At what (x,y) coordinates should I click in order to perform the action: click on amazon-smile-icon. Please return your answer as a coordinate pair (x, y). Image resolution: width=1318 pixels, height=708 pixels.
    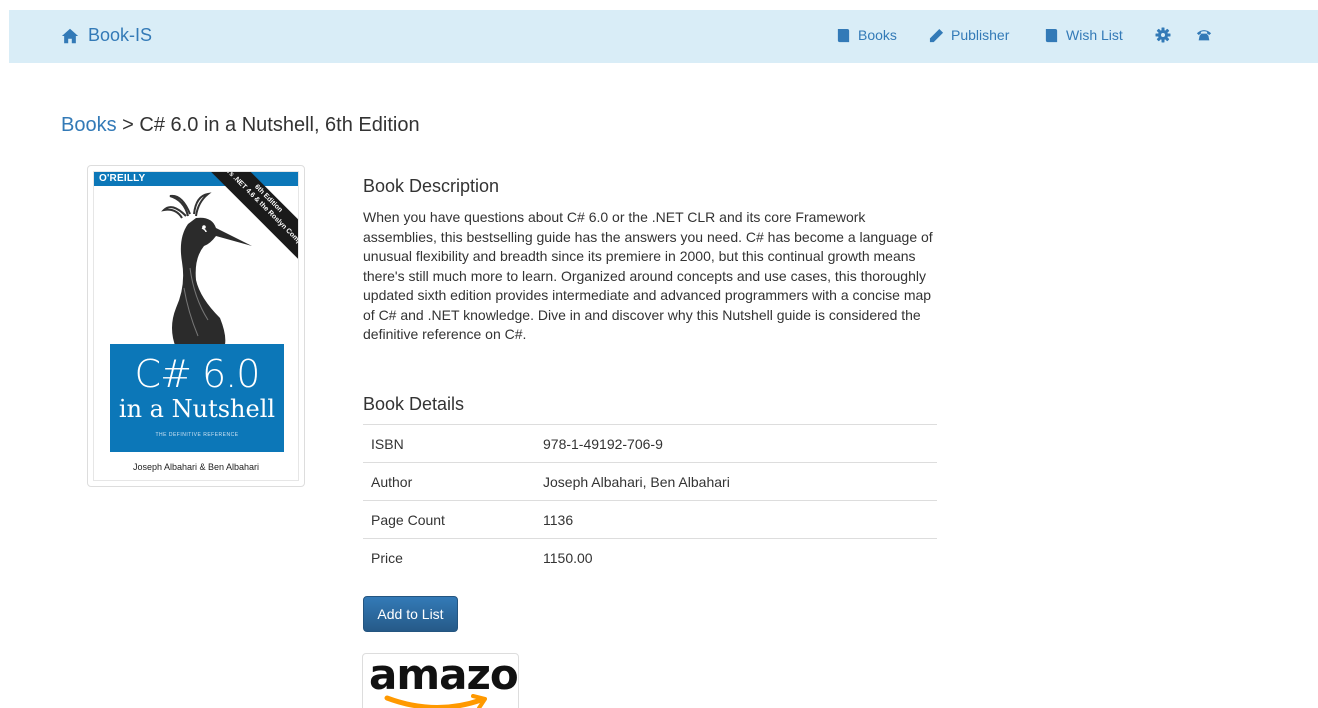
    Looking at the image, I should click on (435, 701).